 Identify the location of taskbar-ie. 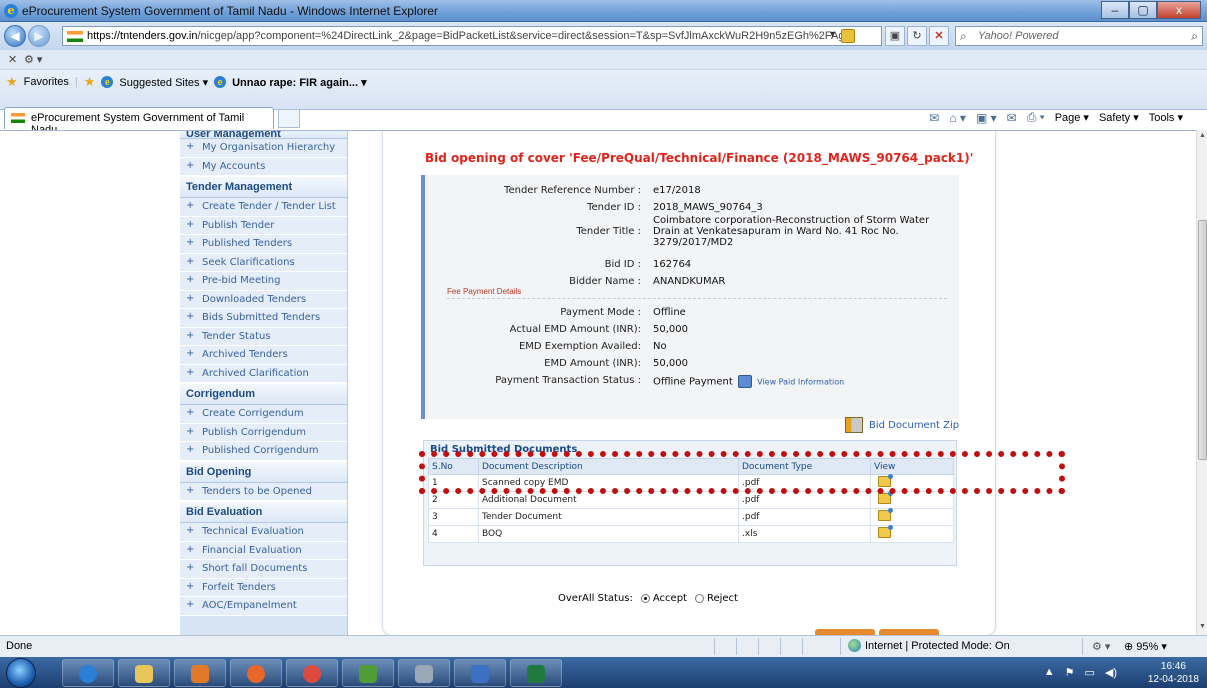
(88, 673).